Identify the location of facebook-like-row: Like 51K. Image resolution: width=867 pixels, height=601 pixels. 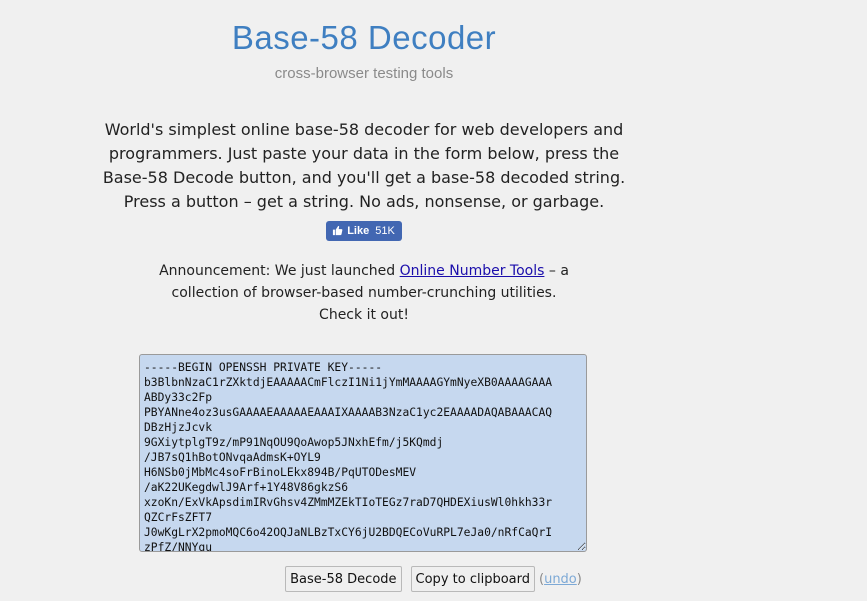
(364, 227).